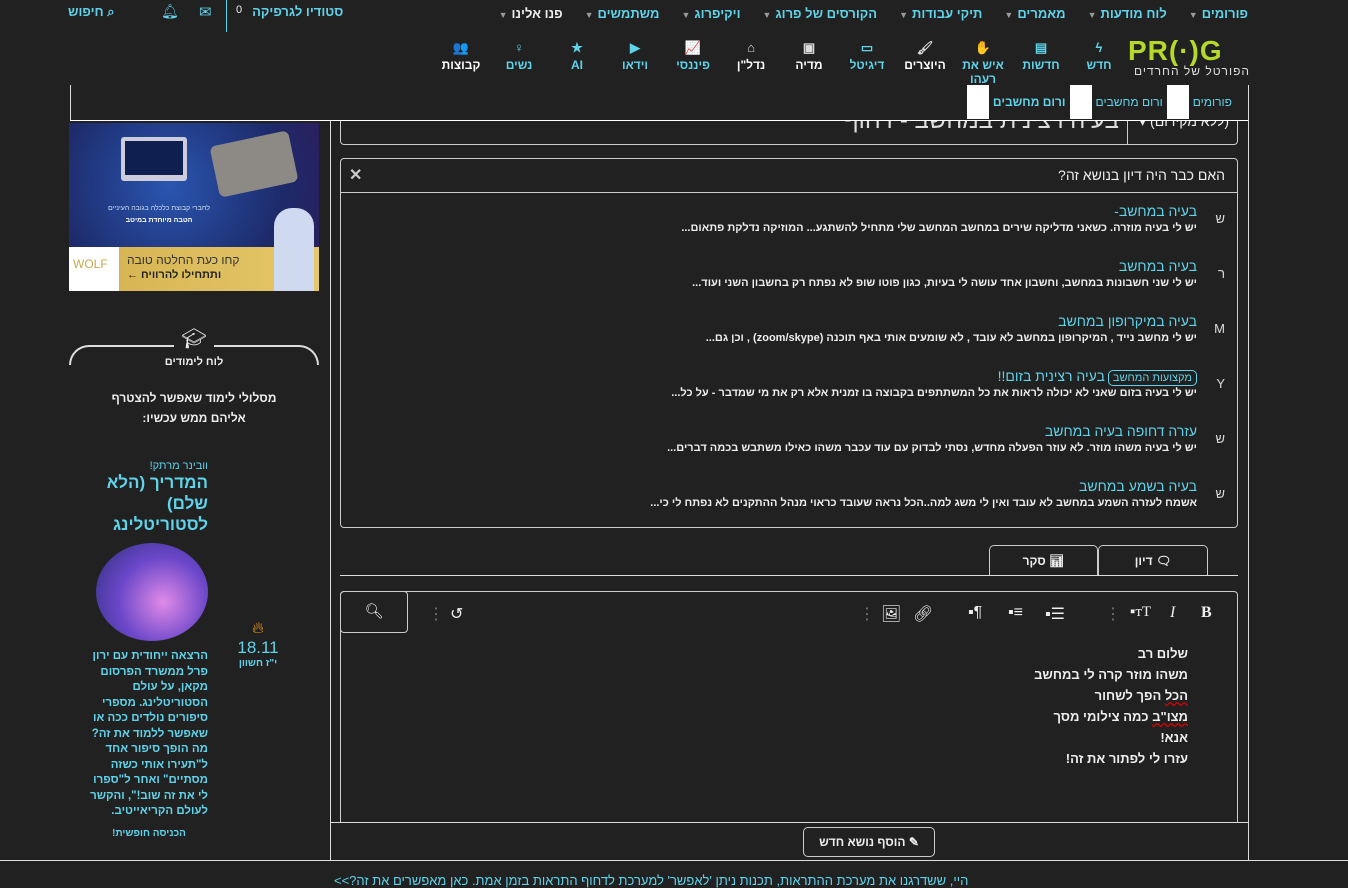 This screenshot has height=888, width=1348. Describe the element at coordinates (1055, 614) in the screenshot. I see `list-icon: ☰▪` at that location.